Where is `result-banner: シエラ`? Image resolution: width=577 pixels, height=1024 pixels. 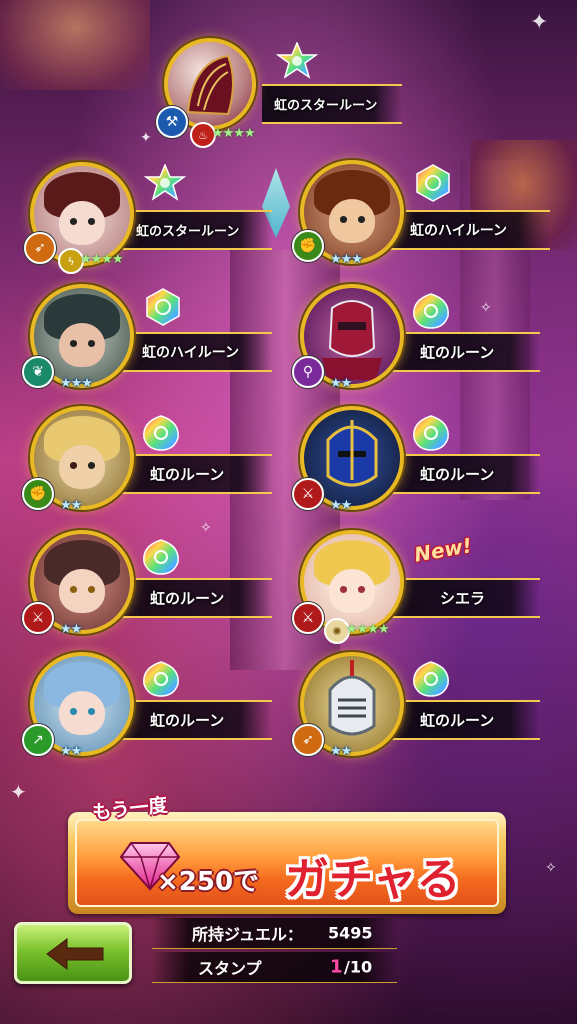 result-banner: シエラ is located at coordinates (465, 598).